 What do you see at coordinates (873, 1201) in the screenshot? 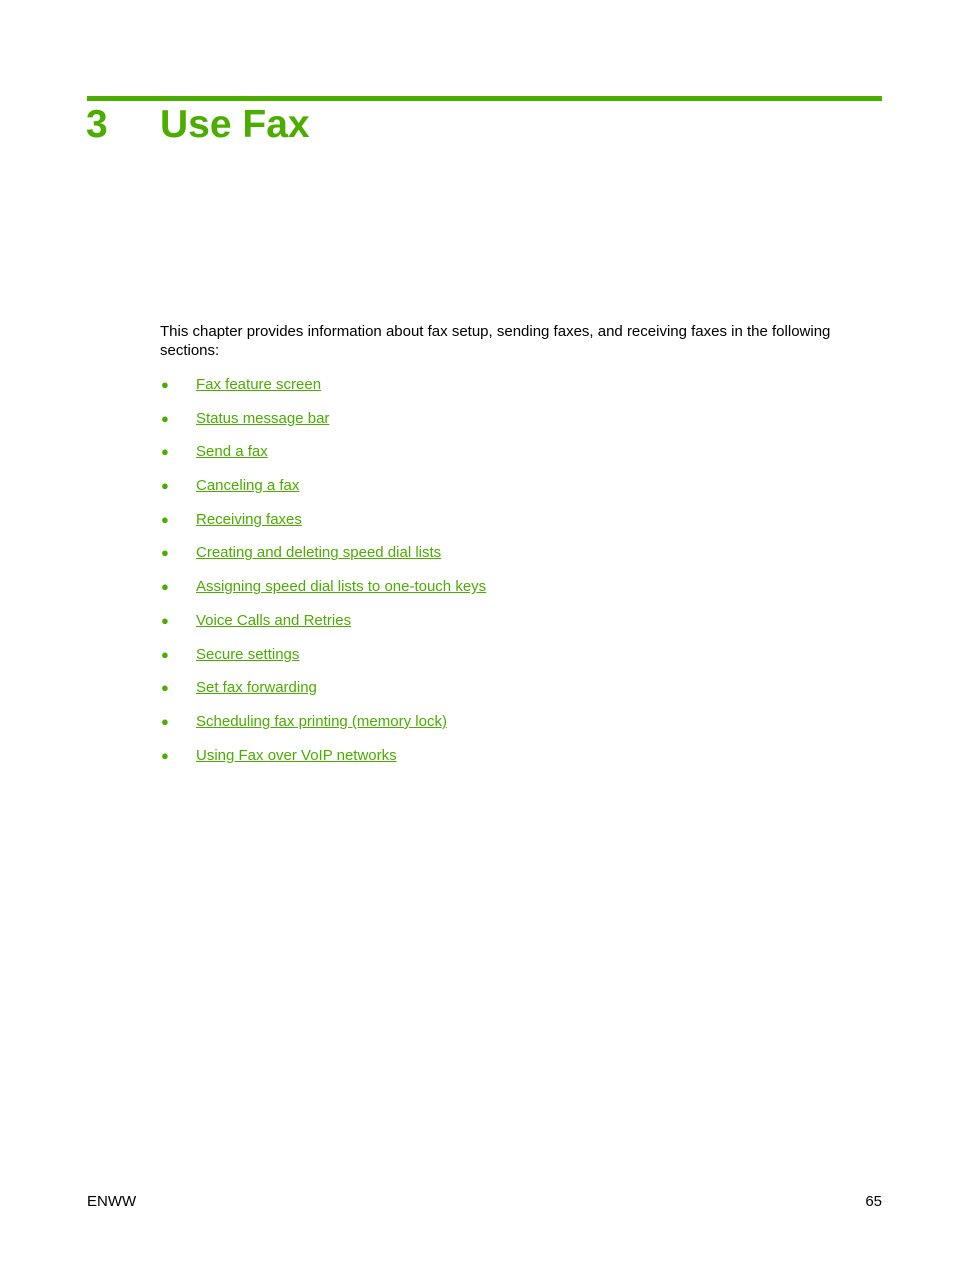
I see `page-number: 65` at bounding box center [873, 1201].